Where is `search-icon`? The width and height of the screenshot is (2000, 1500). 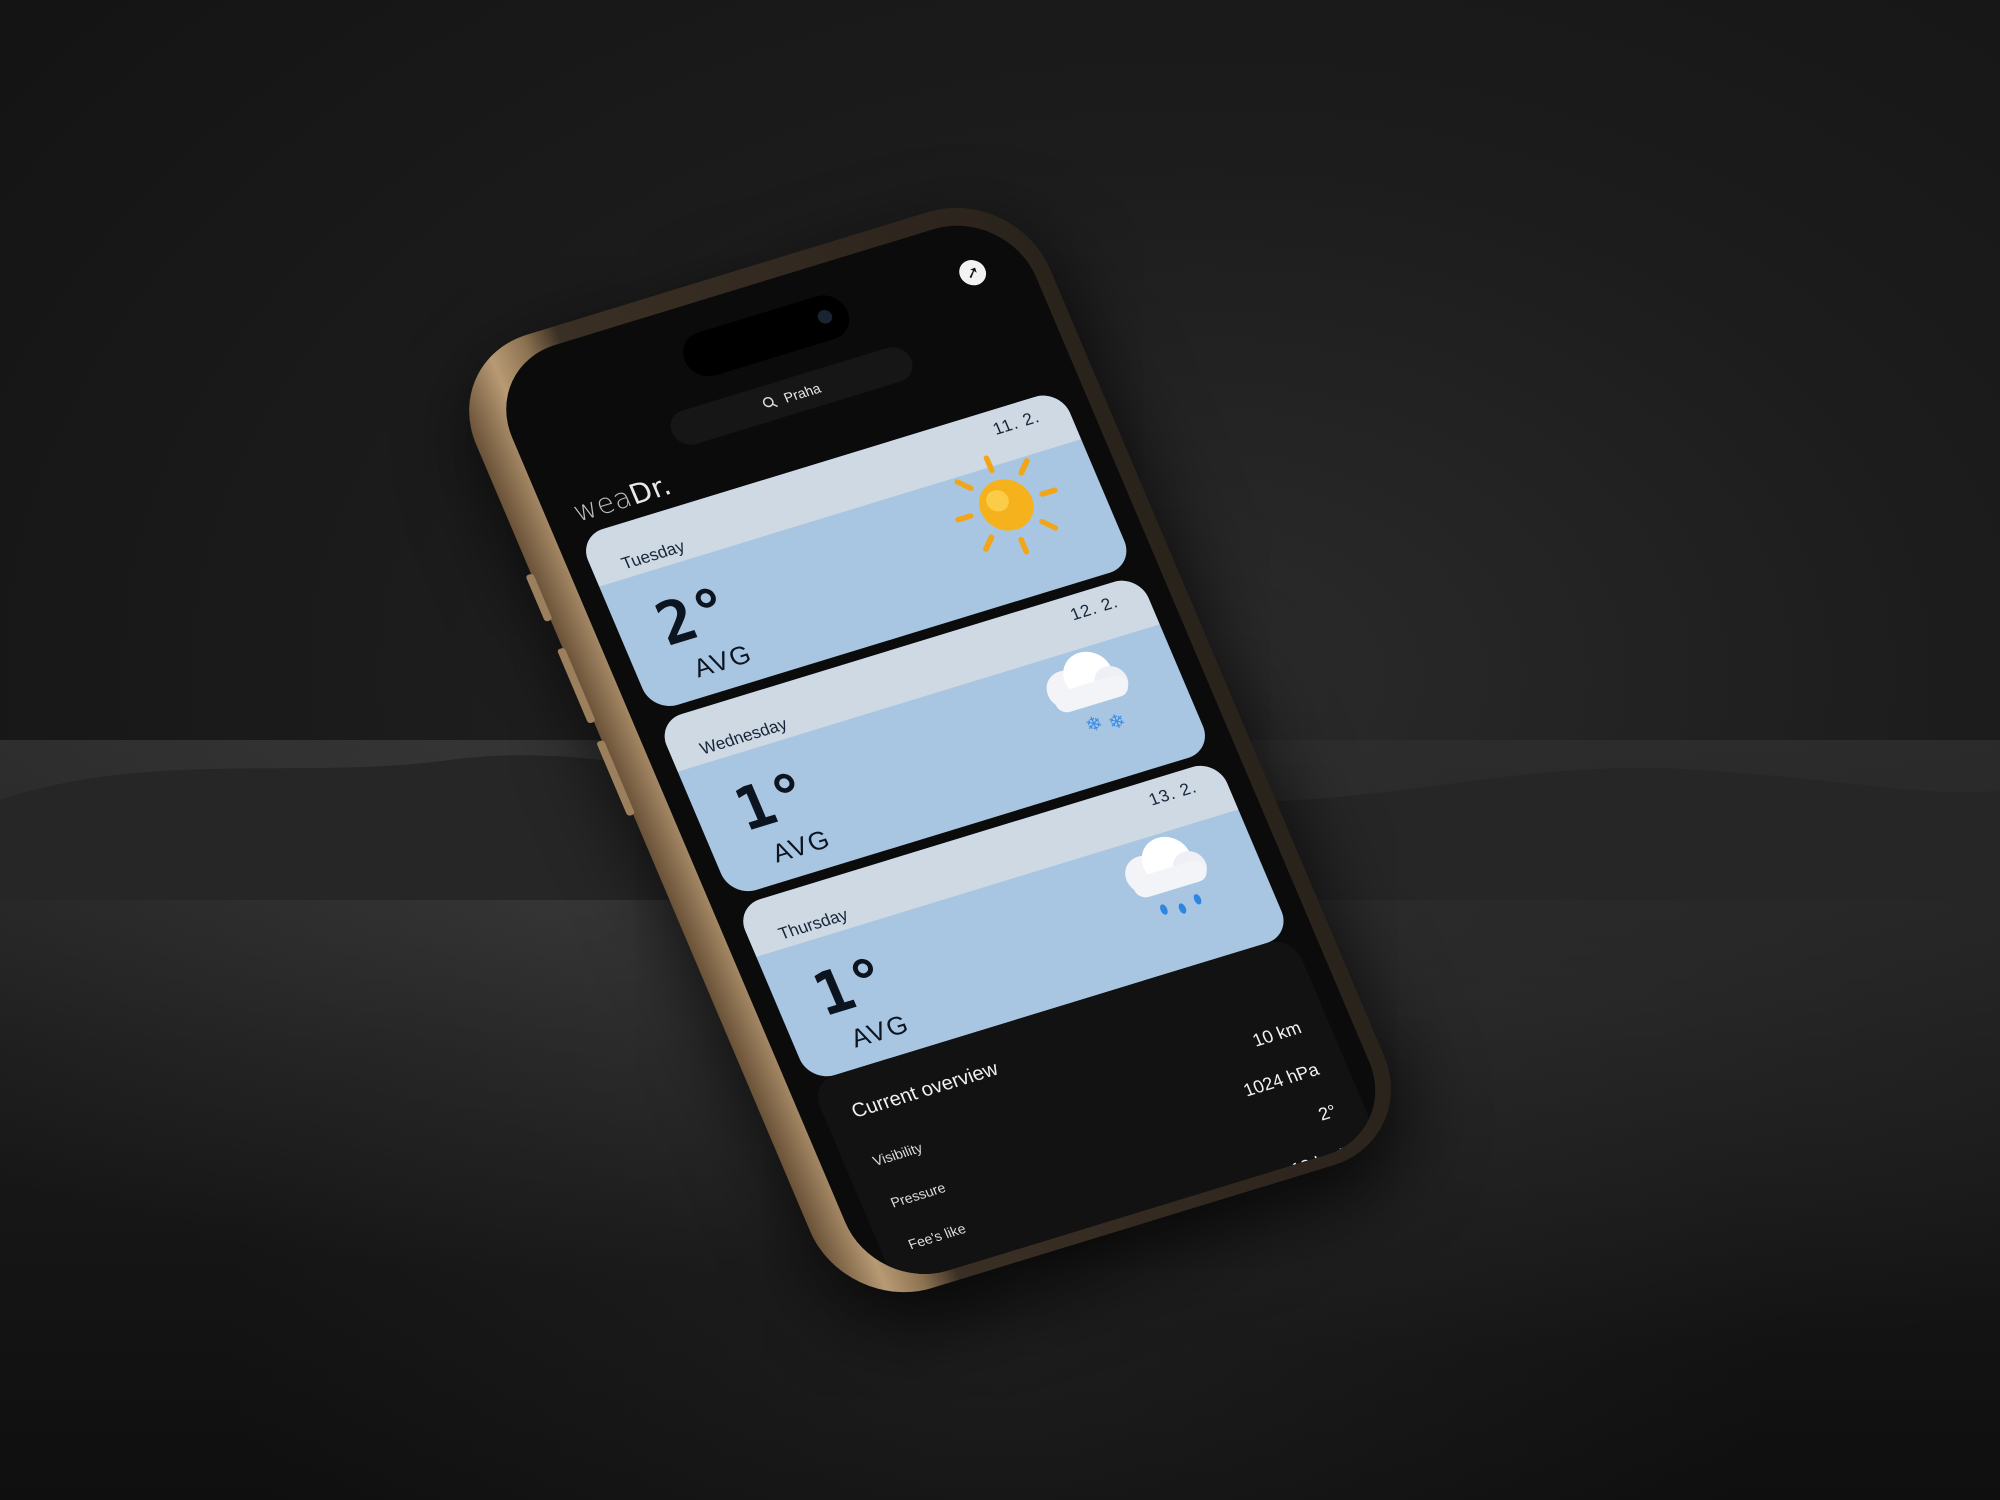
search-icon is located at coordinates (771, 402).